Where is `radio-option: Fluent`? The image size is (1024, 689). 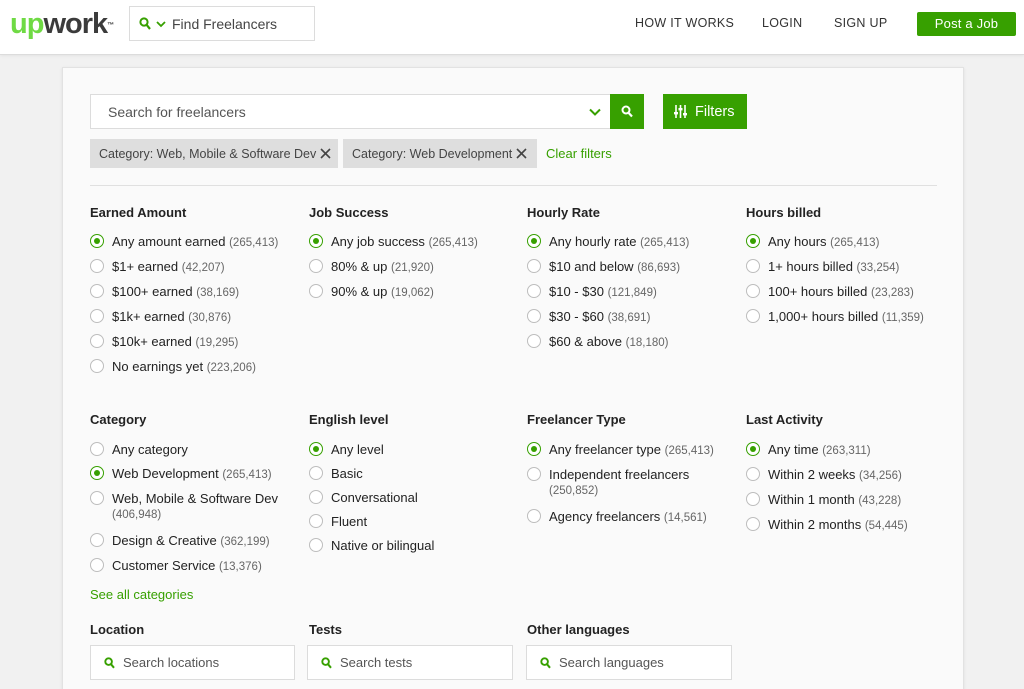
radio-option: Fluent is located at coordinates (338, 521).